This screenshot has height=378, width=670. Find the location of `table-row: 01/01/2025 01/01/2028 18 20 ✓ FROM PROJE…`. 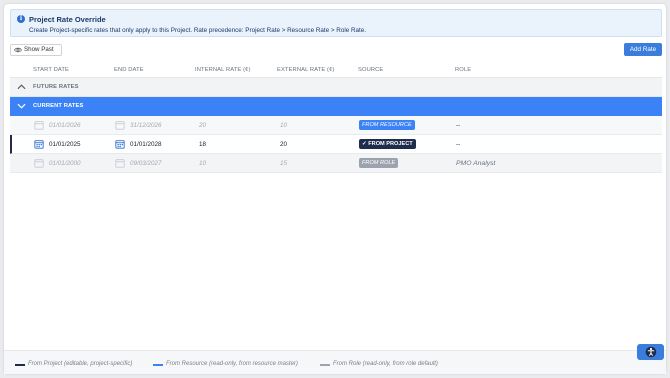

table-row: 01/01/2025 01/01/2028 18 20 ✓ FROM PROJE… is located at coordinates (336, 144).